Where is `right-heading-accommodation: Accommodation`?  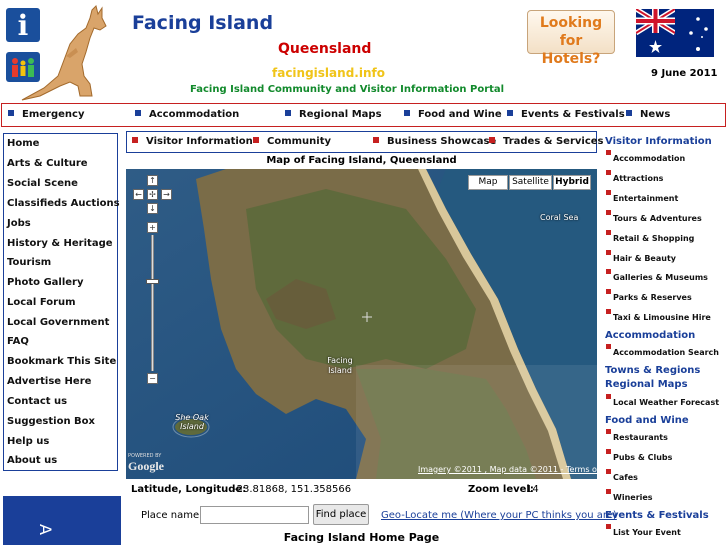
right-heading-accommodation: Accommodation is located at coordinates (650, 335).